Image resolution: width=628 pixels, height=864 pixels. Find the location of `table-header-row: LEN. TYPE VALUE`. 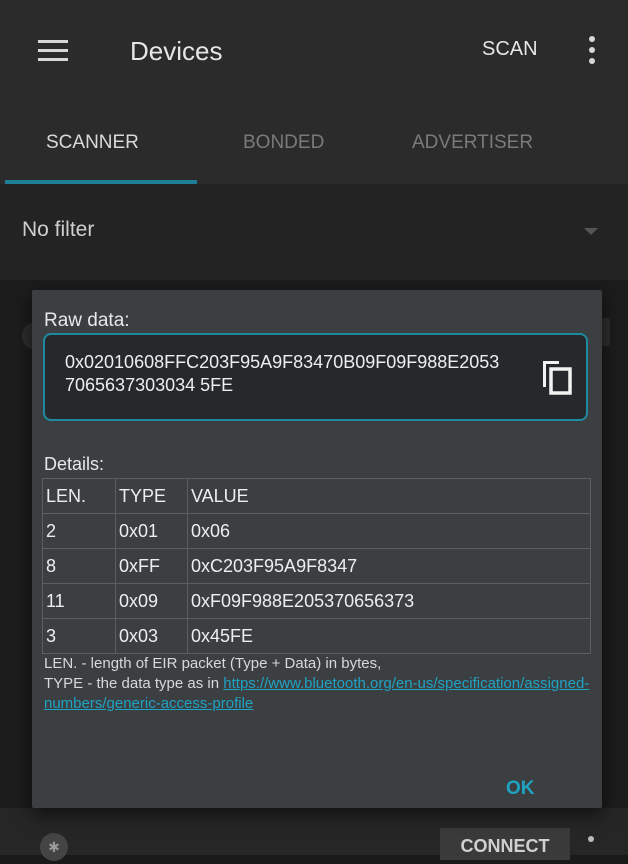

table-header-row: LEN. TYPE VALUE is located at coordinates (316, 496).